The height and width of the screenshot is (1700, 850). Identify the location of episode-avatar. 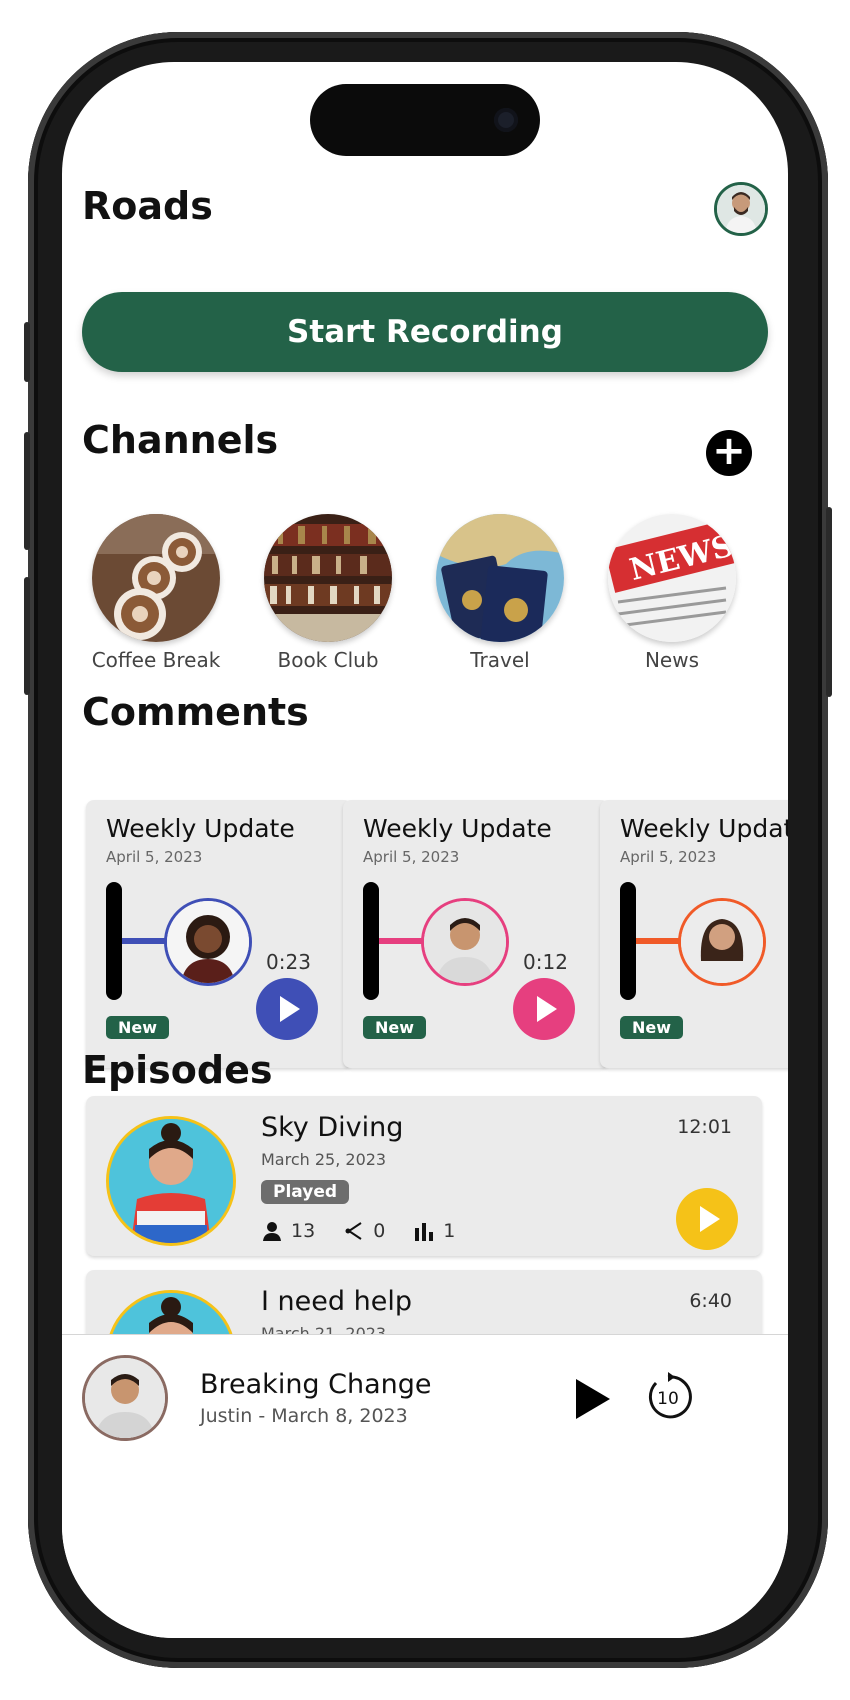
(171, 1181).